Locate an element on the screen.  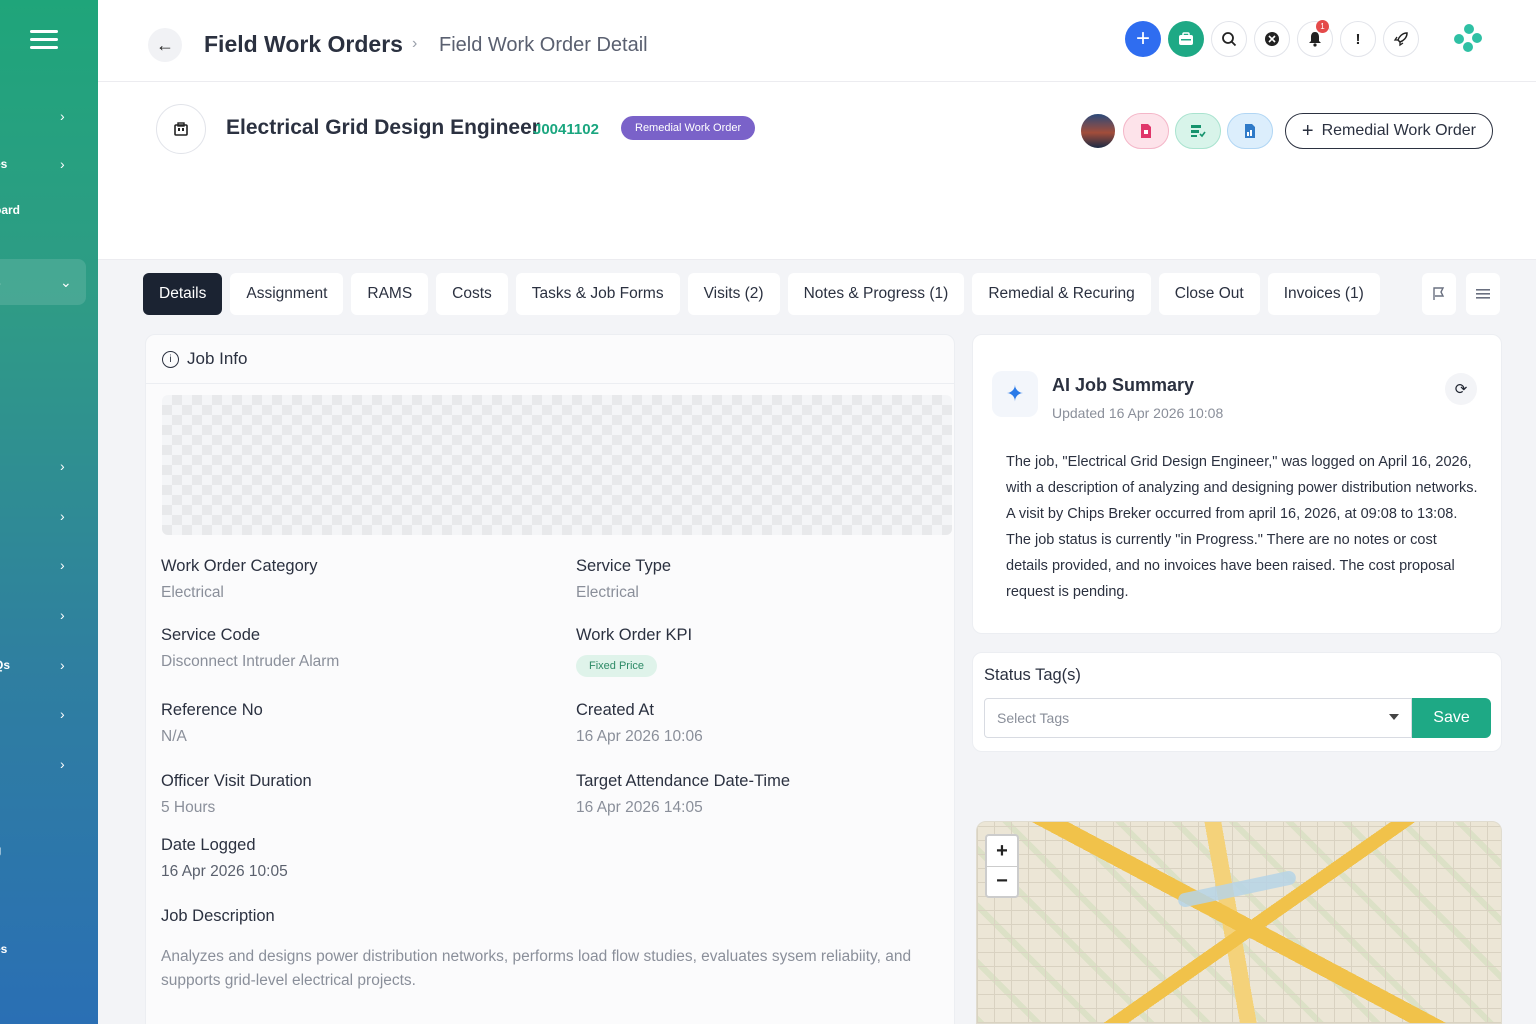
menu-toggle-icon is located at coordinates (44, 43).